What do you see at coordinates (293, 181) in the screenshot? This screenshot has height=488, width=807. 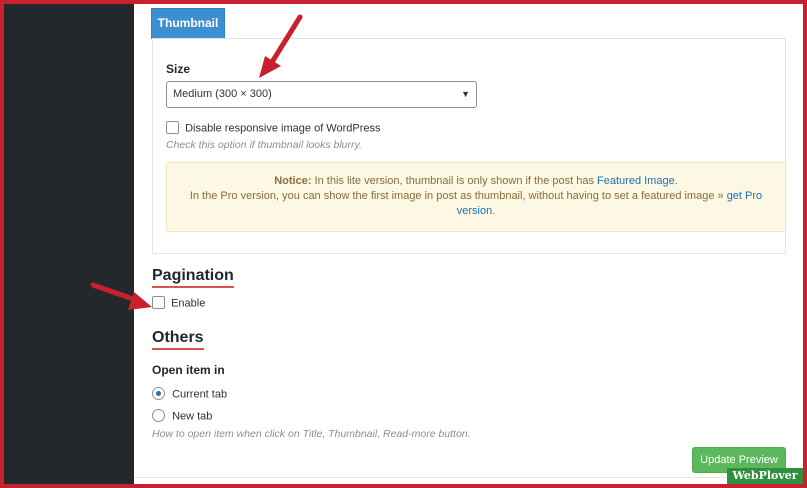 I see `notice-title: Notice:` at bounding box center [293, 181].